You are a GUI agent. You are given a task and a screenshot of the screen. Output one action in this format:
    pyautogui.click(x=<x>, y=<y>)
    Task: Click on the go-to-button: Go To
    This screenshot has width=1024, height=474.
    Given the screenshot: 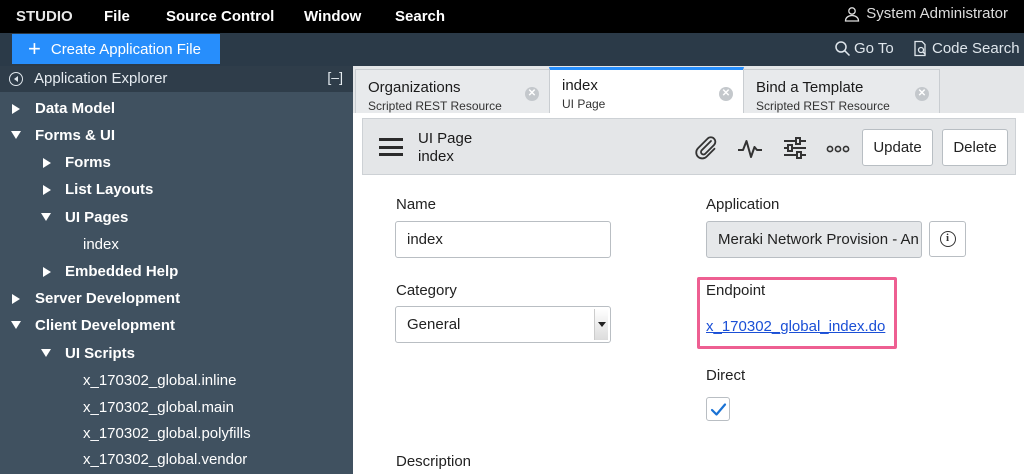 What is the action you would take?
    pyautogui.click(x=864, y=48)
    